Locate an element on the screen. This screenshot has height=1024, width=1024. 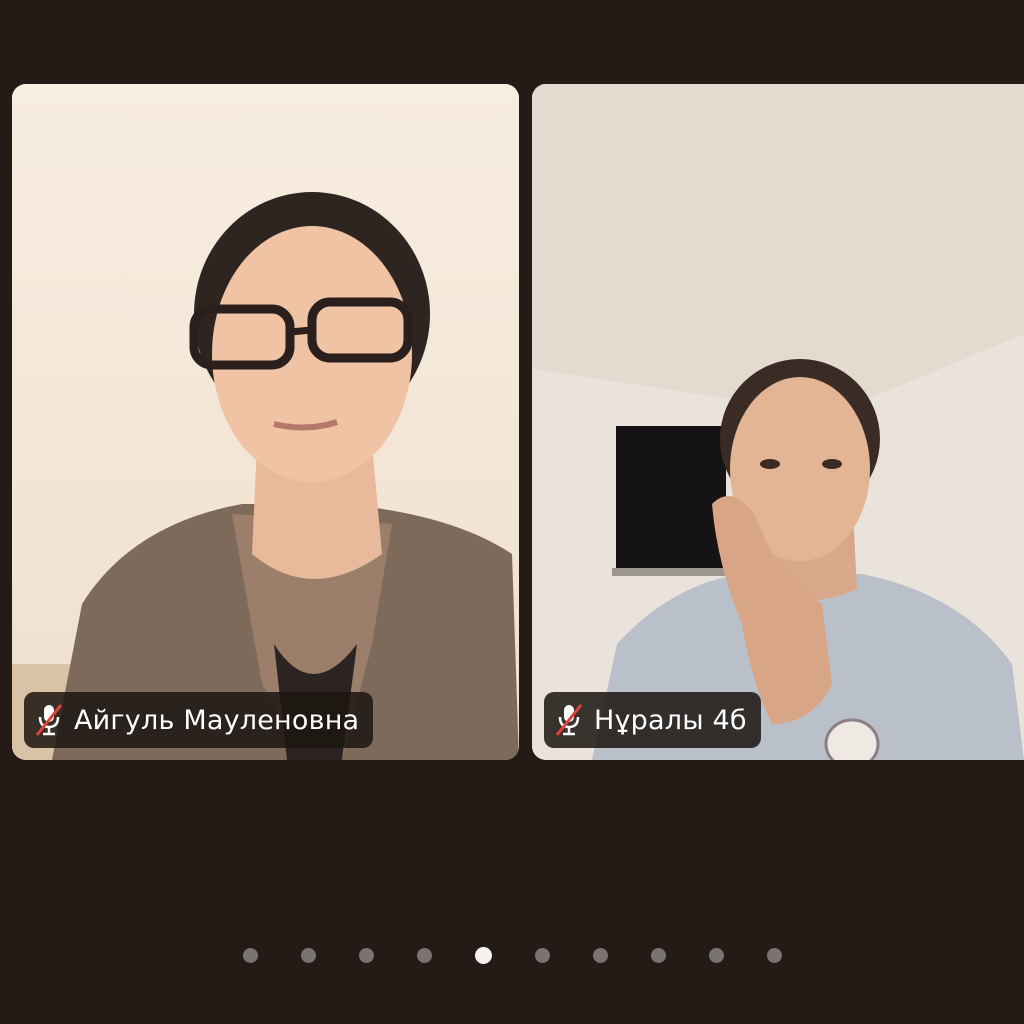
page-indicator is located at coordinates (512, 955).